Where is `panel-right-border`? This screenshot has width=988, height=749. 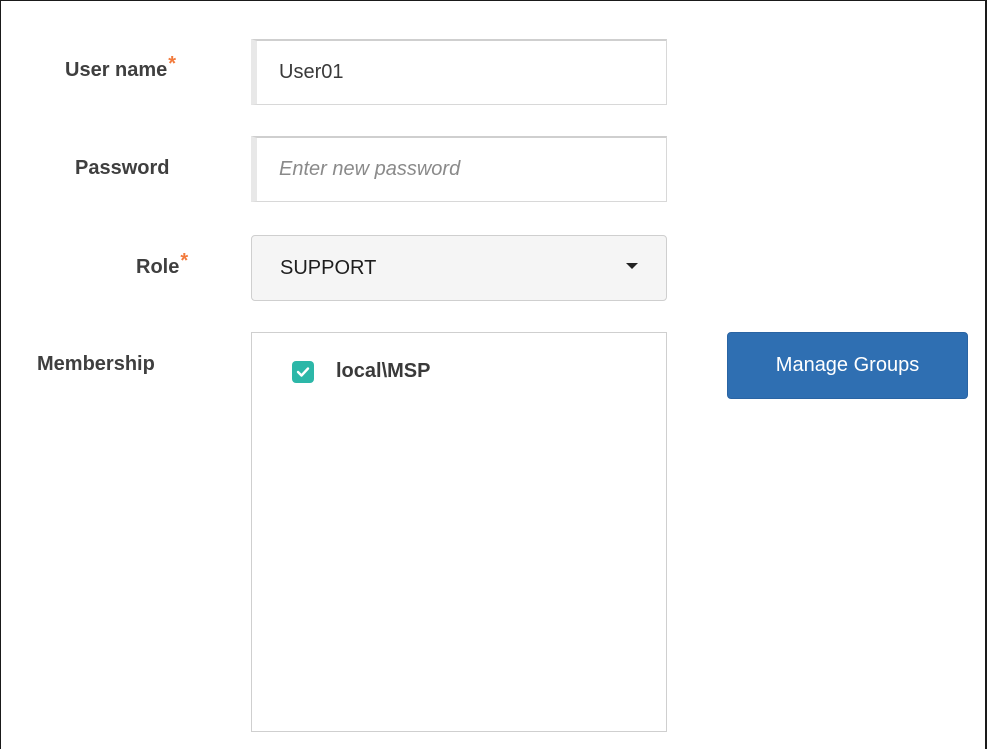
panel-right-border is located at coordinates (986, 374).